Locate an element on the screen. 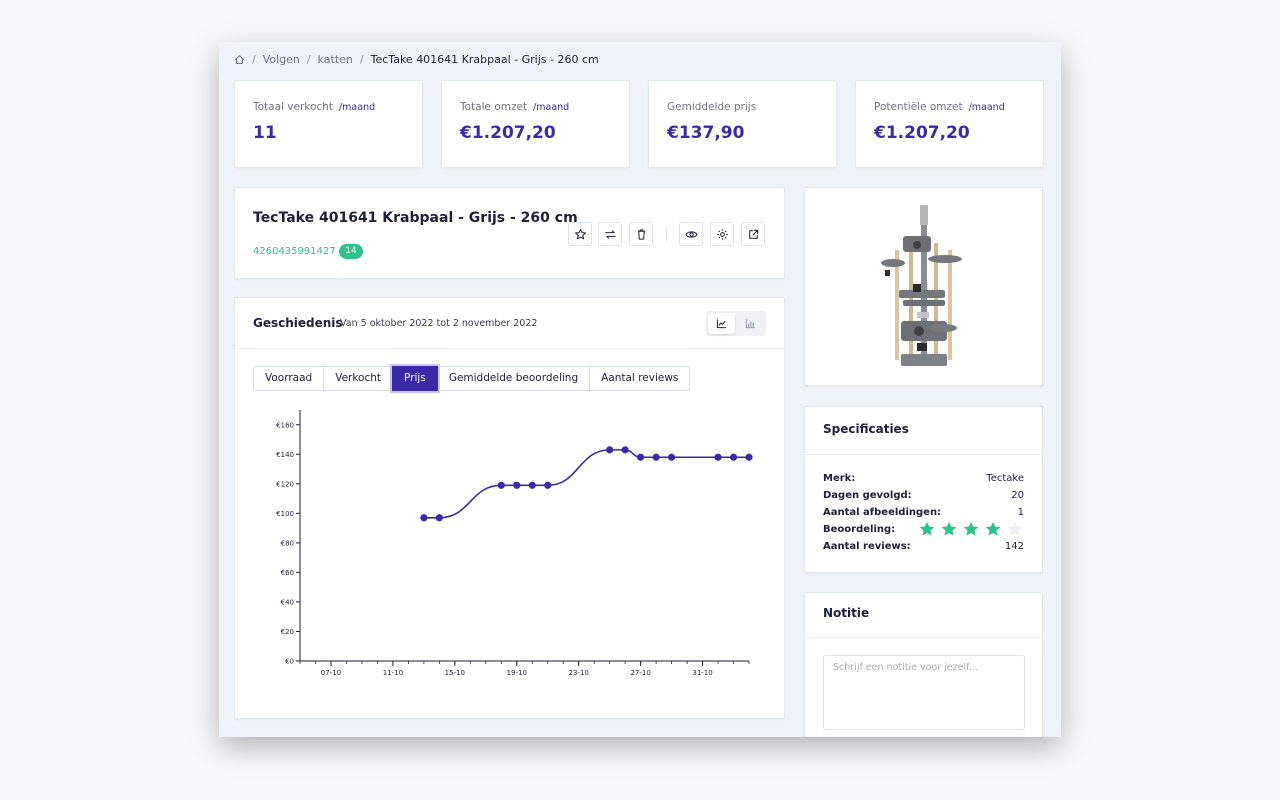  x-tick-label: 23-10 is located at coordinates (579, 673).